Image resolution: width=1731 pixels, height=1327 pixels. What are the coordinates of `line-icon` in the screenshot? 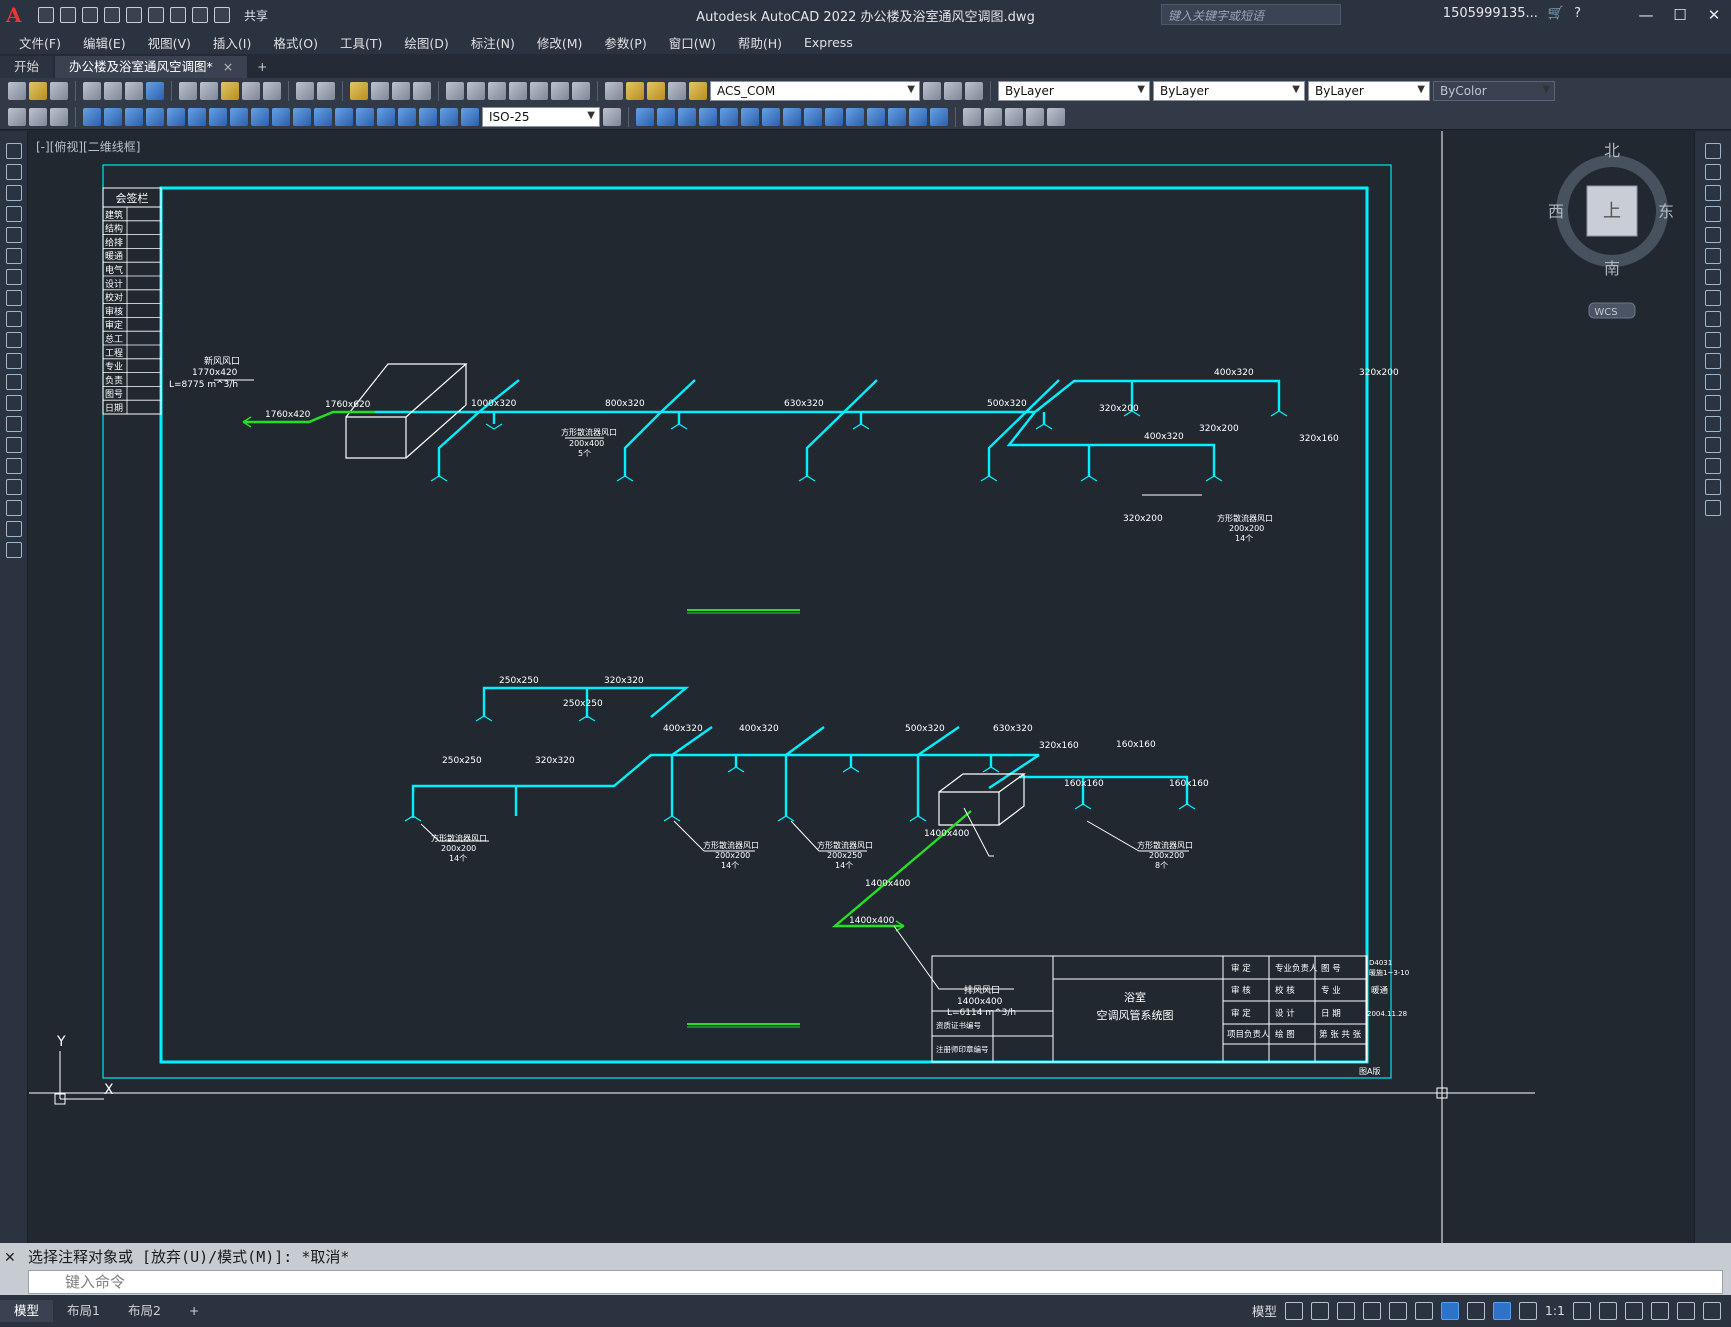 It's located at (13, 151).